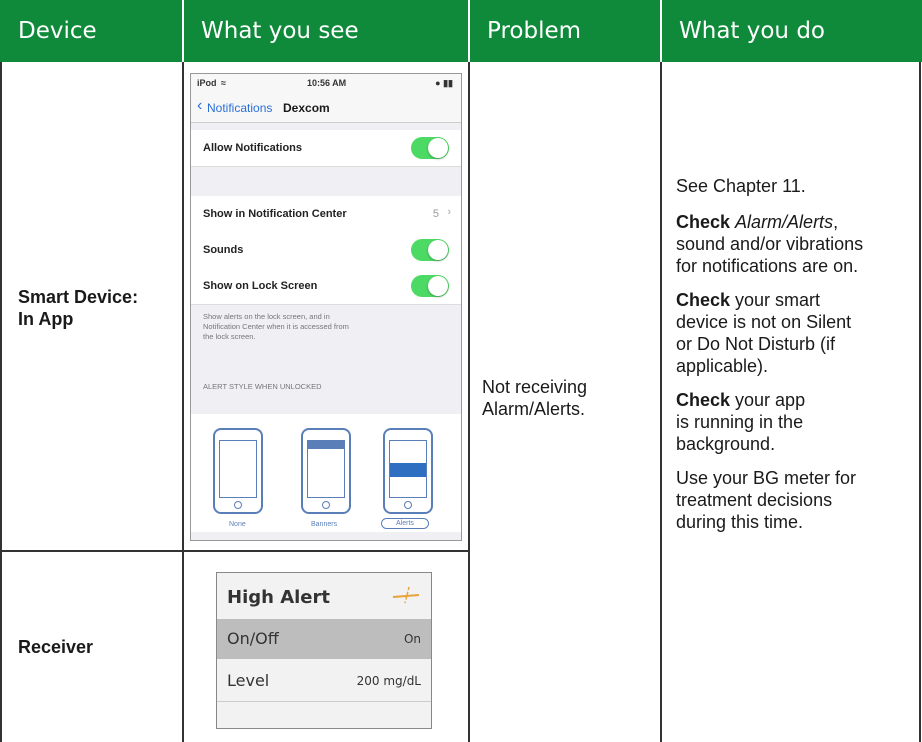 This screenshot has width=922, height=742. I want to click on receiver-title-row: High Alert, so click(324, 597).